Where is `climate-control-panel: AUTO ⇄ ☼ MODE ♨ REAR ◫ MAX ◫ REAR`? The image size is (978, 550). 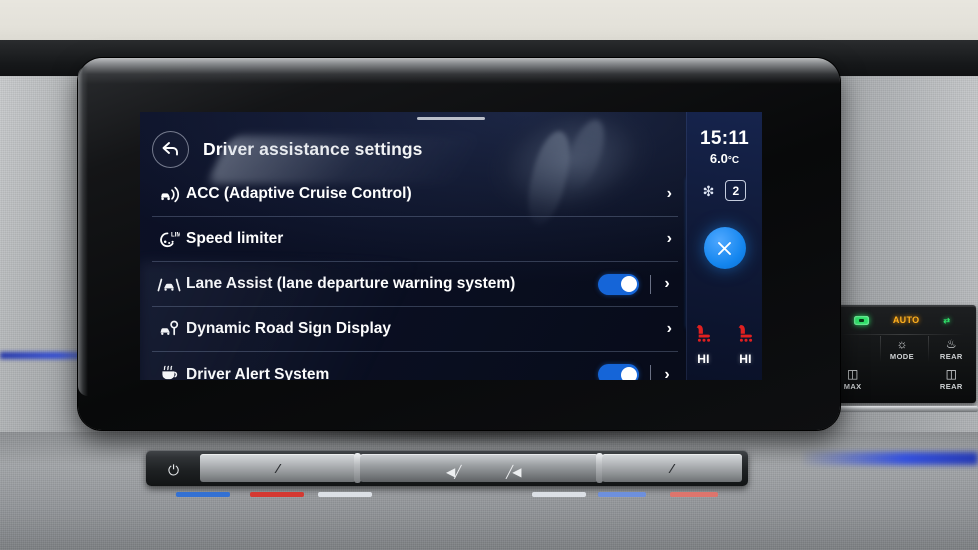 climate-control-panel: AUTO ⇄ ☼ MODE ♨ REAR ◫ MAX ◫ REAR is located at coordinates (902, 354).